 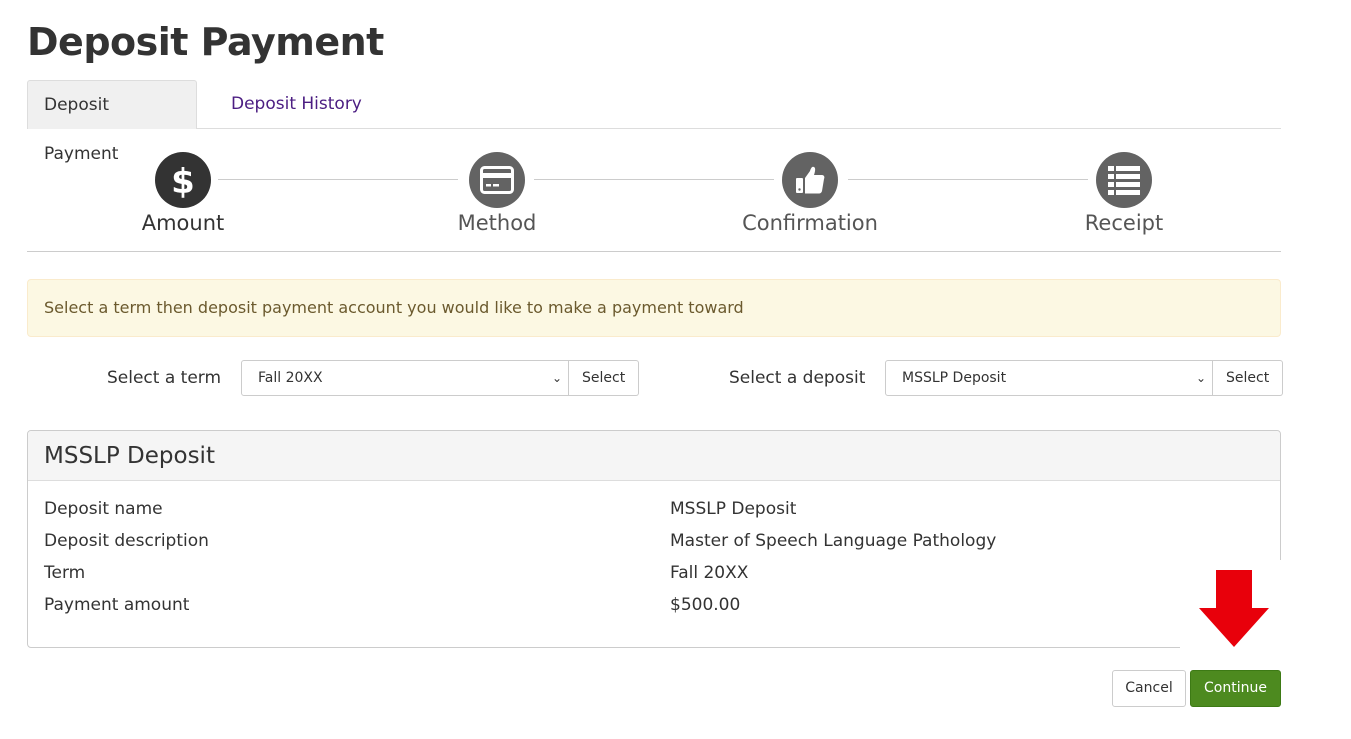 What do you see at coordinates (183, 223) in the screenshot?
I see `step-label-amount: Amount` at bounding box center [183, 223].